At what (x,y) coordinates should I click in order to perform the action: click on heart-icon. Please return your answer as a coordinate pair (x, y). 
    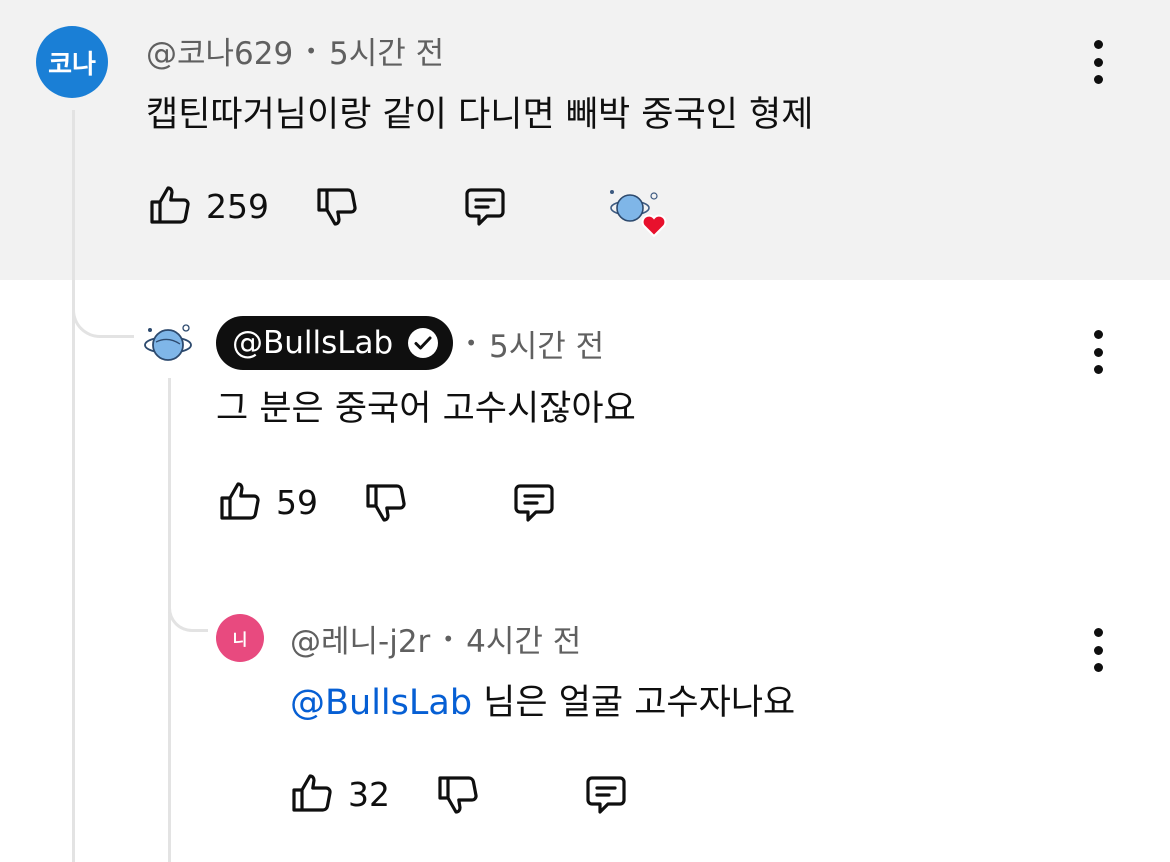
    Looking at the image, I should click on (654, 226).